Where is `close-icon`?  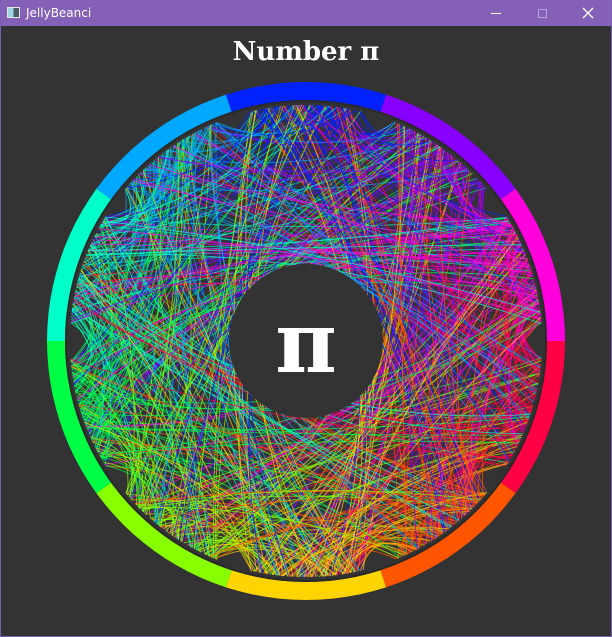
close-icon is located at coordinates (588, 13).